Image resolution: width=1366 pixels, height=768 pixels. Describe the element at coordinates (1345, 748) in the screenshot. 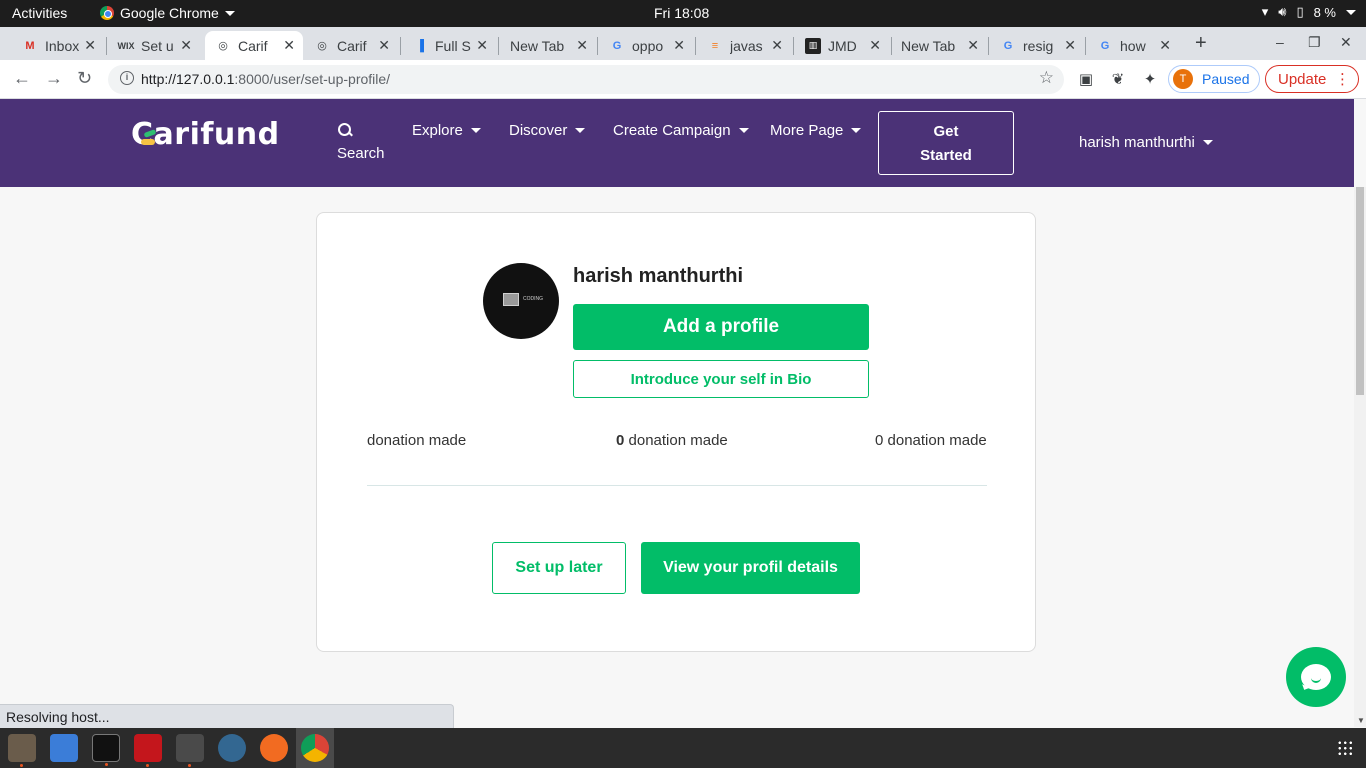

I see `show-applications-icon` at that location.